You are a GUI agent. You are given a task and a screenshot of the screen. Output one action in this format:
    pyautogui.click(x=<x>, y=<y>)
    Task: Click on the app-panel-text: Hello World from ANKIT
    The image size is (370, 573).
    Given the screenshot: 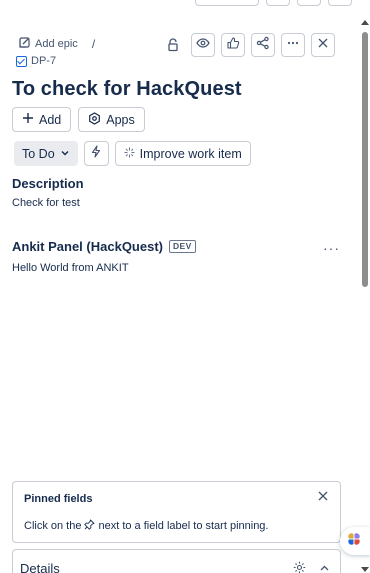 What is the action you would take?
    pyautogui.click(x=70, y=268)
    